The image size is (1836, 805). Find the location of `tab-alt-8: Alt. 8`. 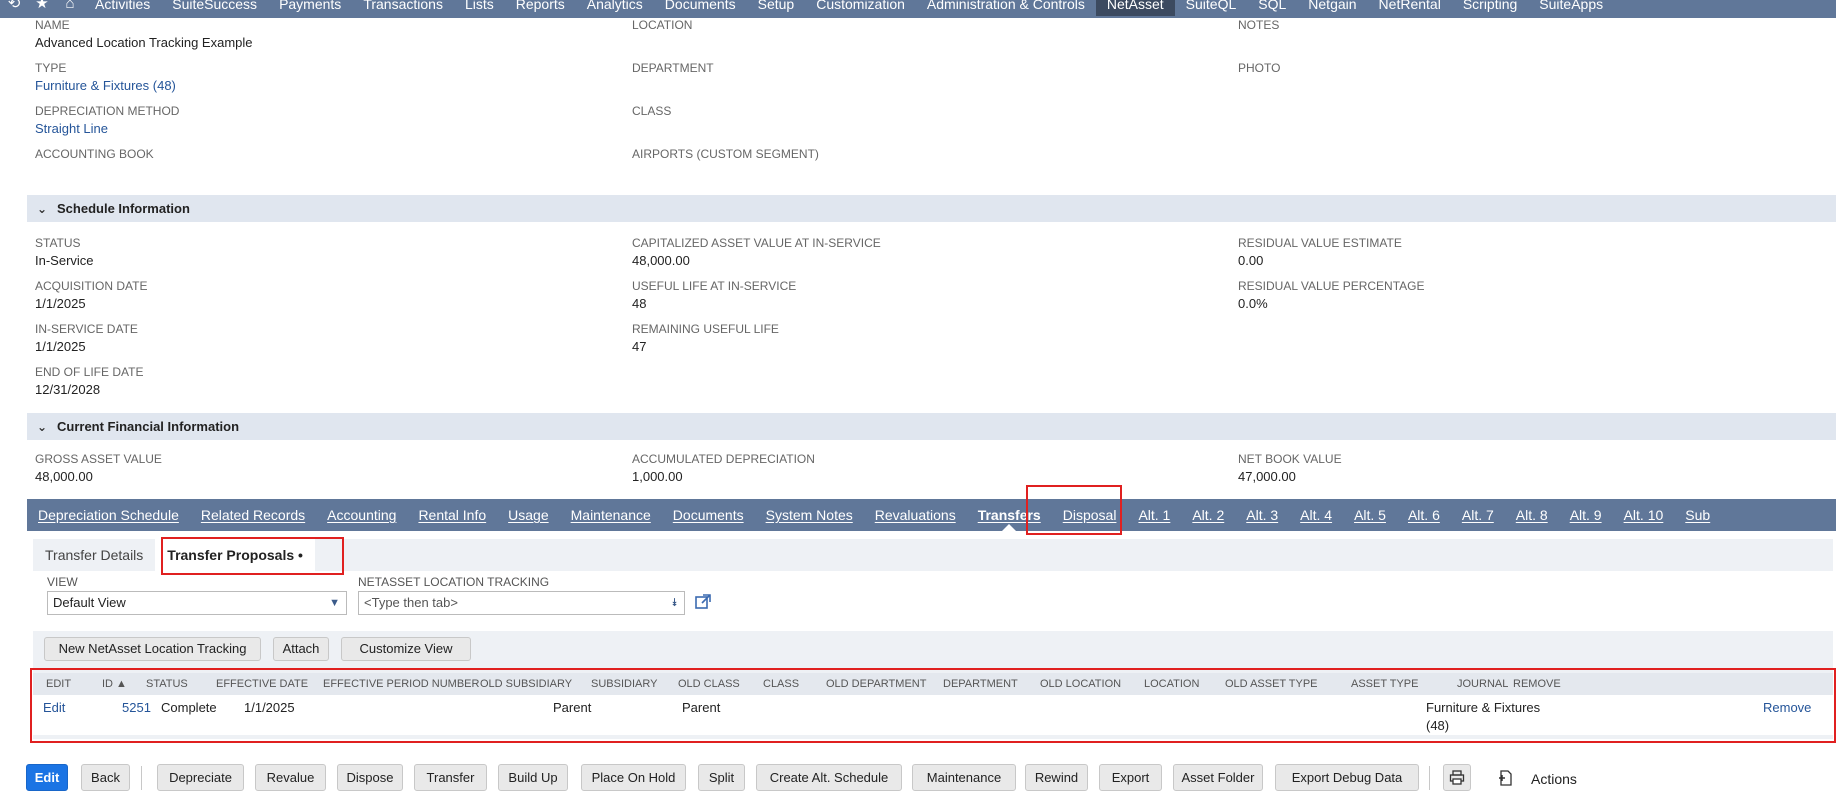

tab-alt-8: Alt. 8 is located at coordinates (1532, 515).